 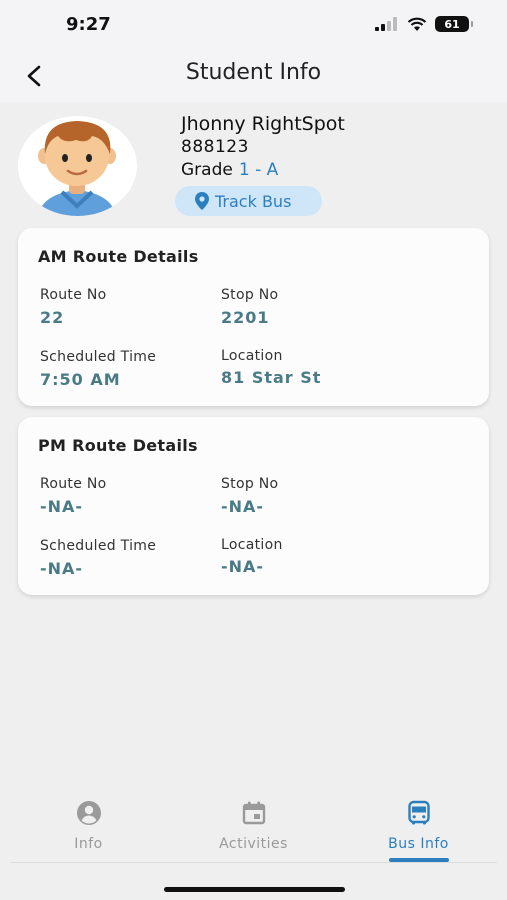 I want to click on tab-activities: Activities, so click(x=253, y=823).